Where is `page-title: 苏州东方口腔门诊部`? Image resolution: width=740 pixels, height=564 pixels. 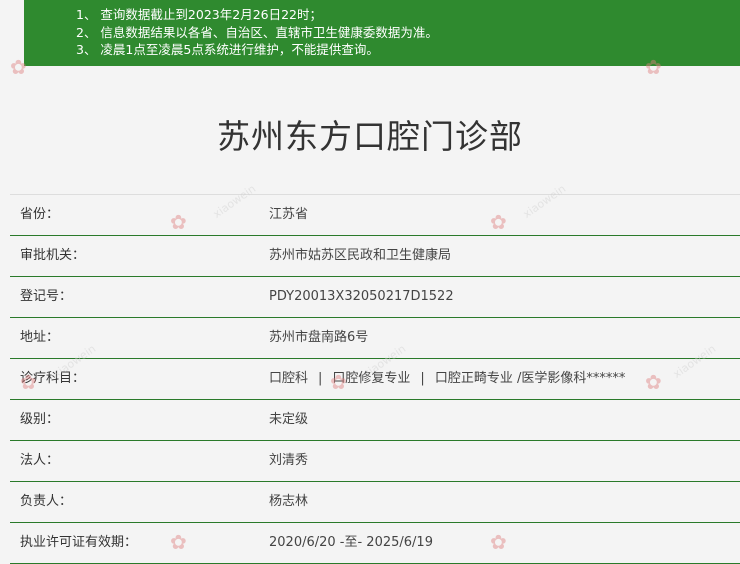 page-title: 苏州东方口腔门诊部 is located at coordinates (370, 136).